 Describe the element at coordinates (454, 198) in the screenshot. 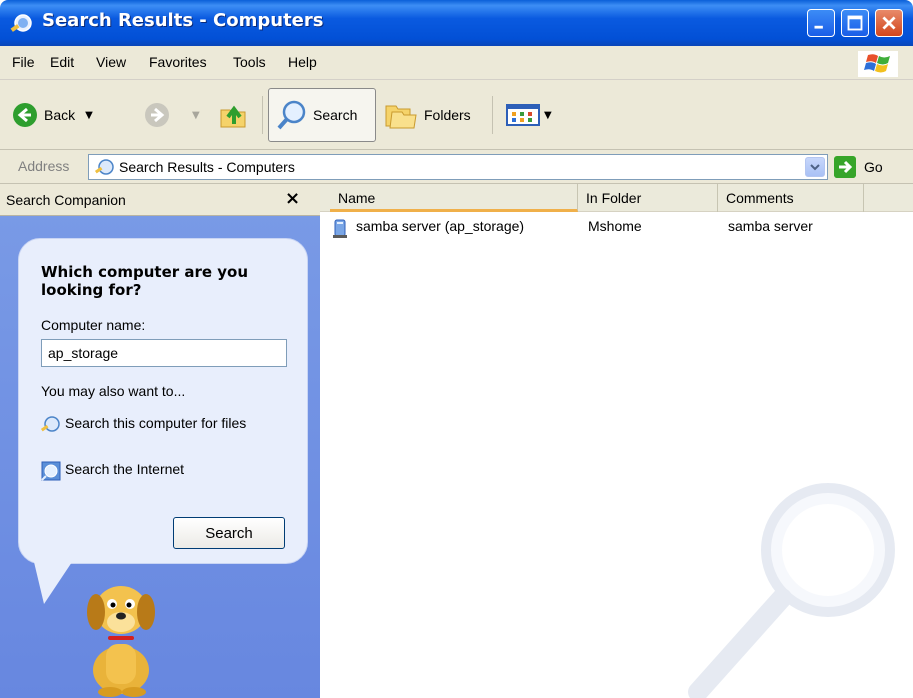

I see `column-name: Name` at that location.